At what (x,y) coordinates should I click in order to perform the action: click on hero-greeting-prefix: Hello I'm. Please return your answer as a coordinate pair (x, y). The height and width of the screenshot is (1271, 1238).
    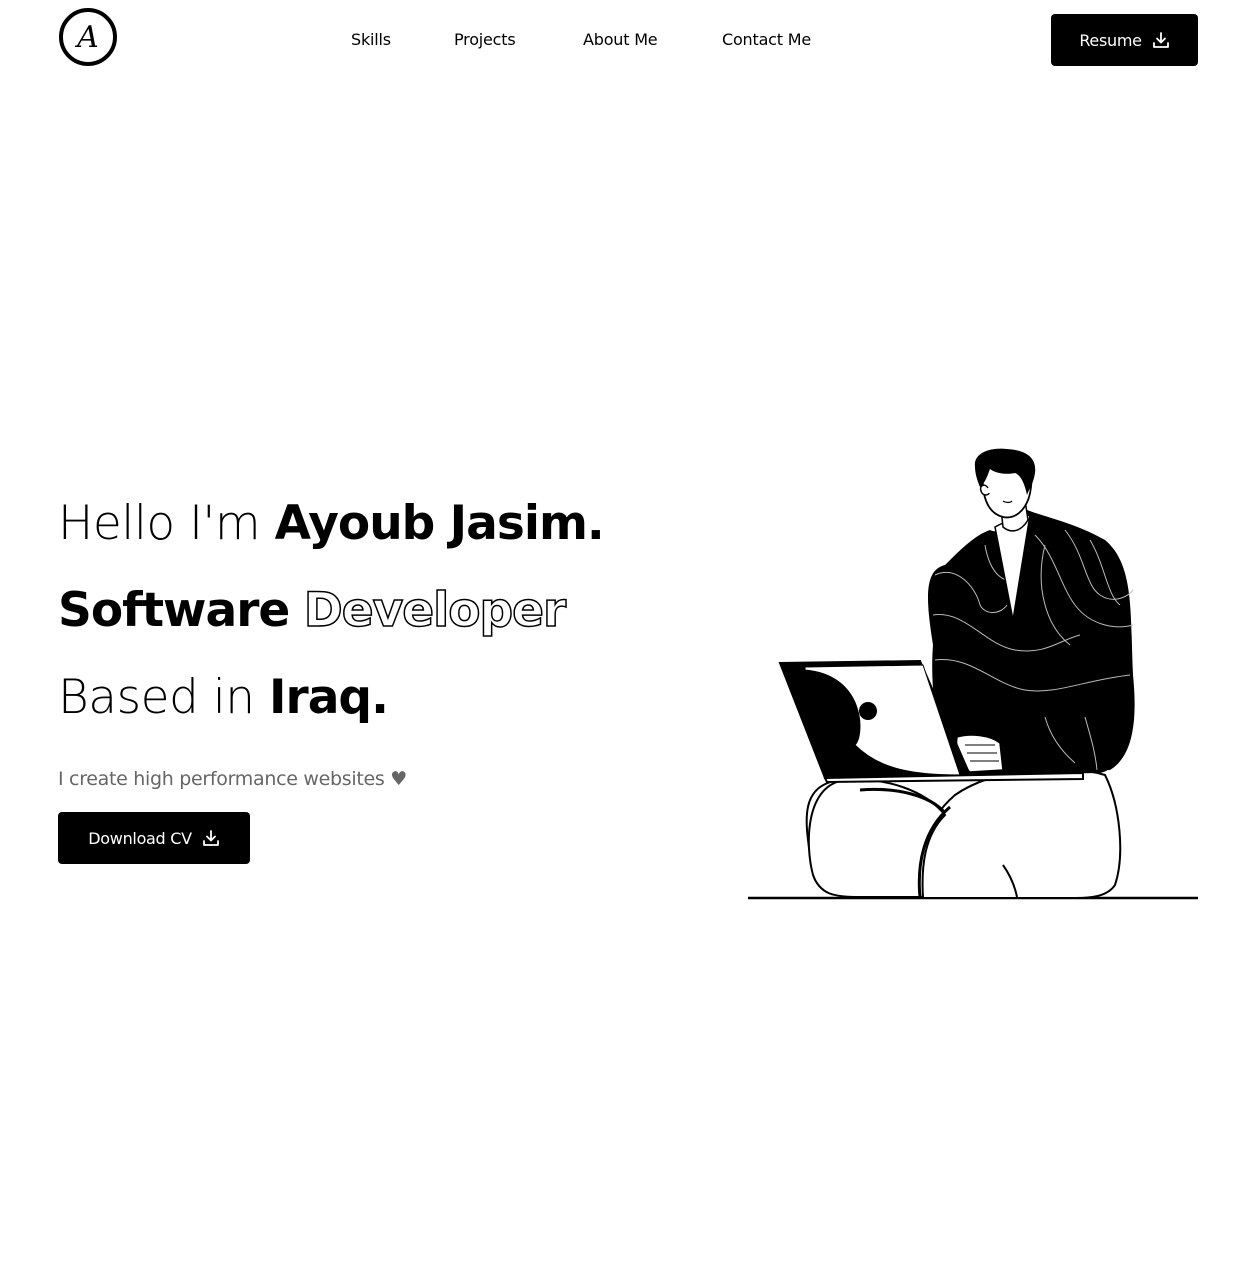
    Looking at the image, I should click on (166, 523).